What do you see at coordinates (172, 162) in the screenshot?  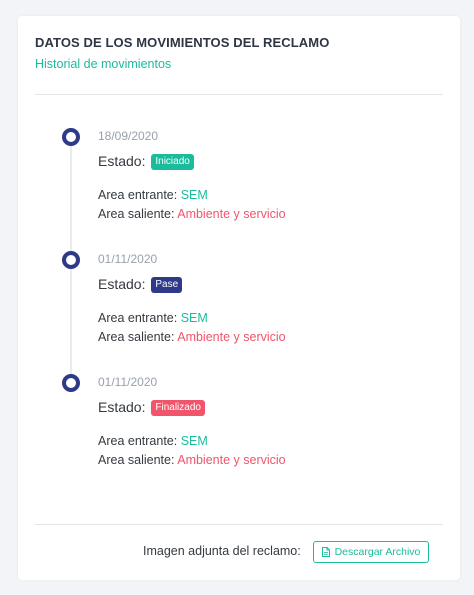 I see `status-badge: Iniciado` at bounding box center [172, 162].